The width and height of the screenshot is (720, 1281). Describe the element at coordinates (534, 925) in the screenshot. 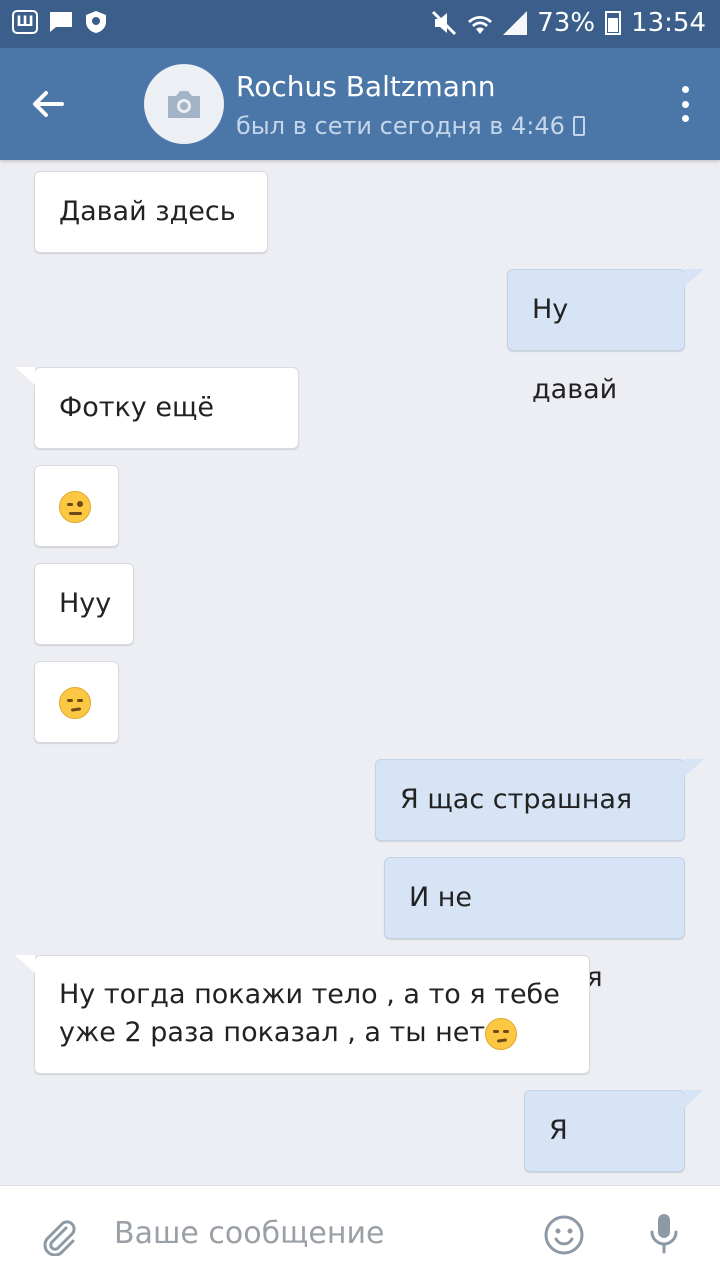

I see `message-outgoing: И не накрашенная` at that location.